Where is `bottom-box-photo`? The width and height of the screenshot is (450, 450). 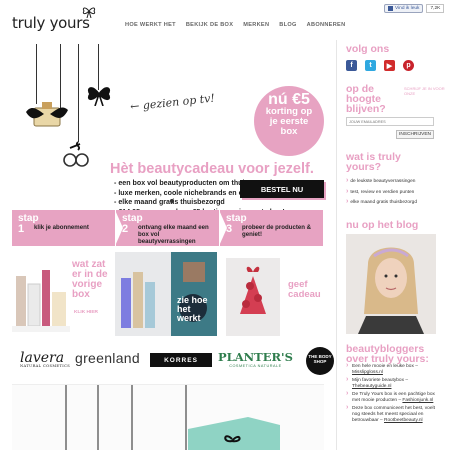
bottom-box-photo is located at coordinates (168, 417).